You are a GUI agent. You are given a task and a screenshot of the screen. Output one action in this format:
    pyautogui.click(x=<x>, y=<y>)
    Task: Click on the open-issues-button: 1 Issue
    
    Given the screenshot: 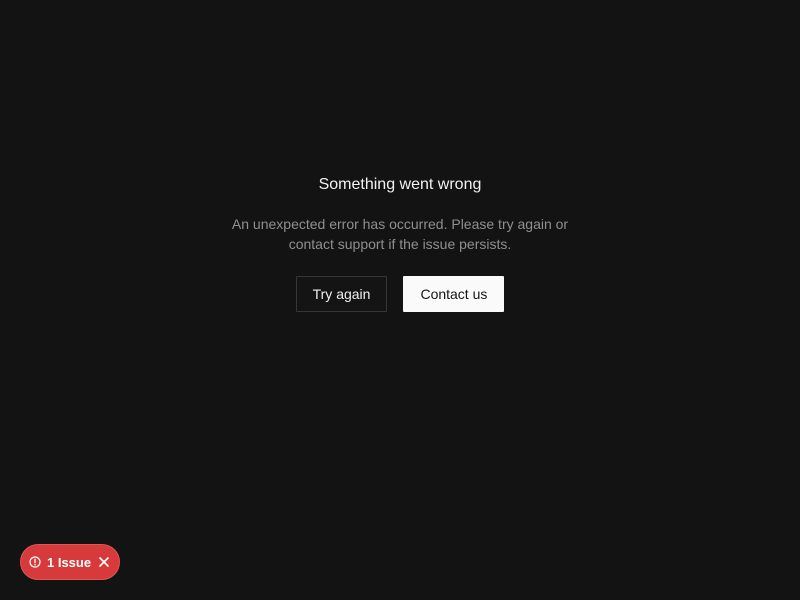 What is the action you would take?
    pyautogui.click(x=60, y=562)
    